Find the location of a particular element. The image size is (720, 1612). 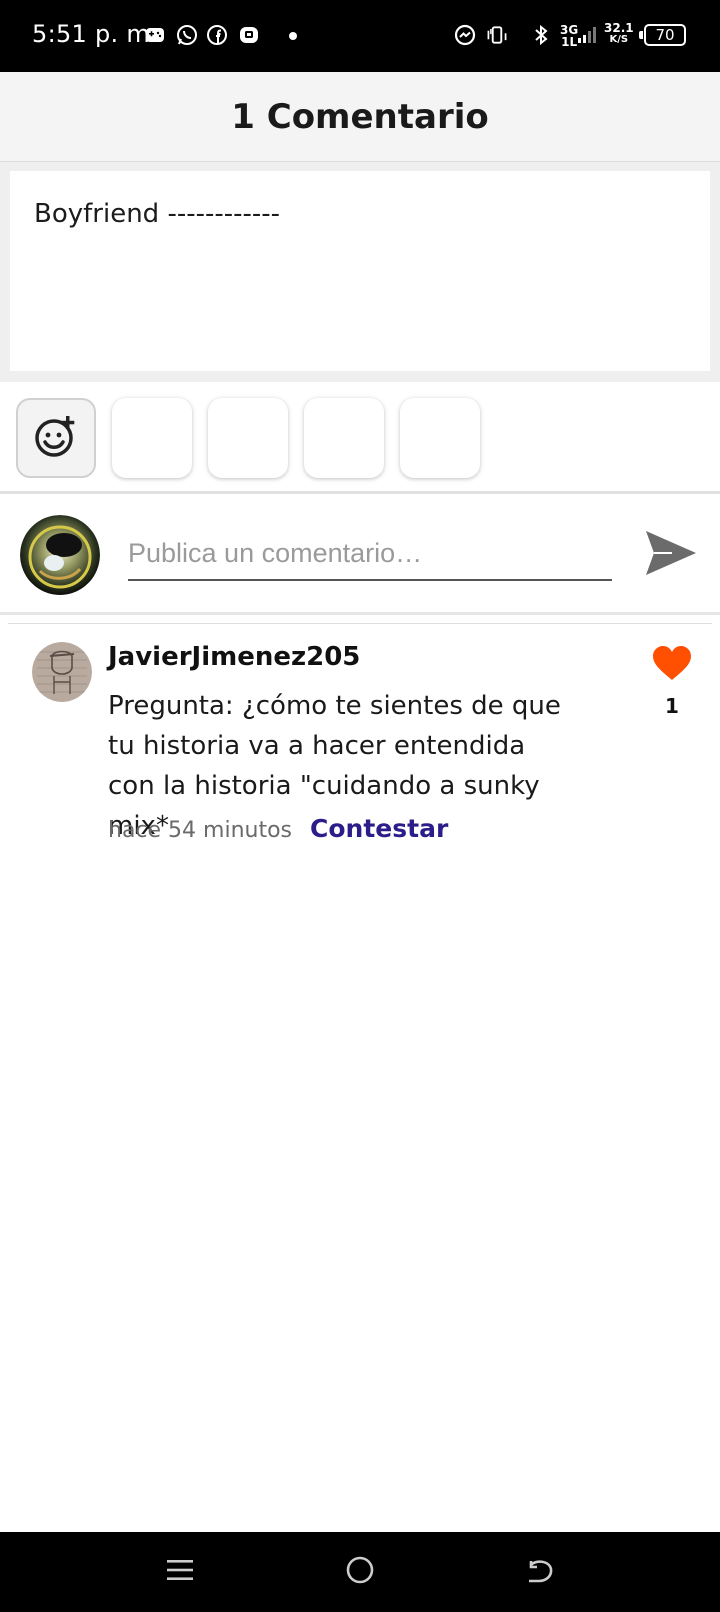

back-button is located at coordinates (540, 1572).